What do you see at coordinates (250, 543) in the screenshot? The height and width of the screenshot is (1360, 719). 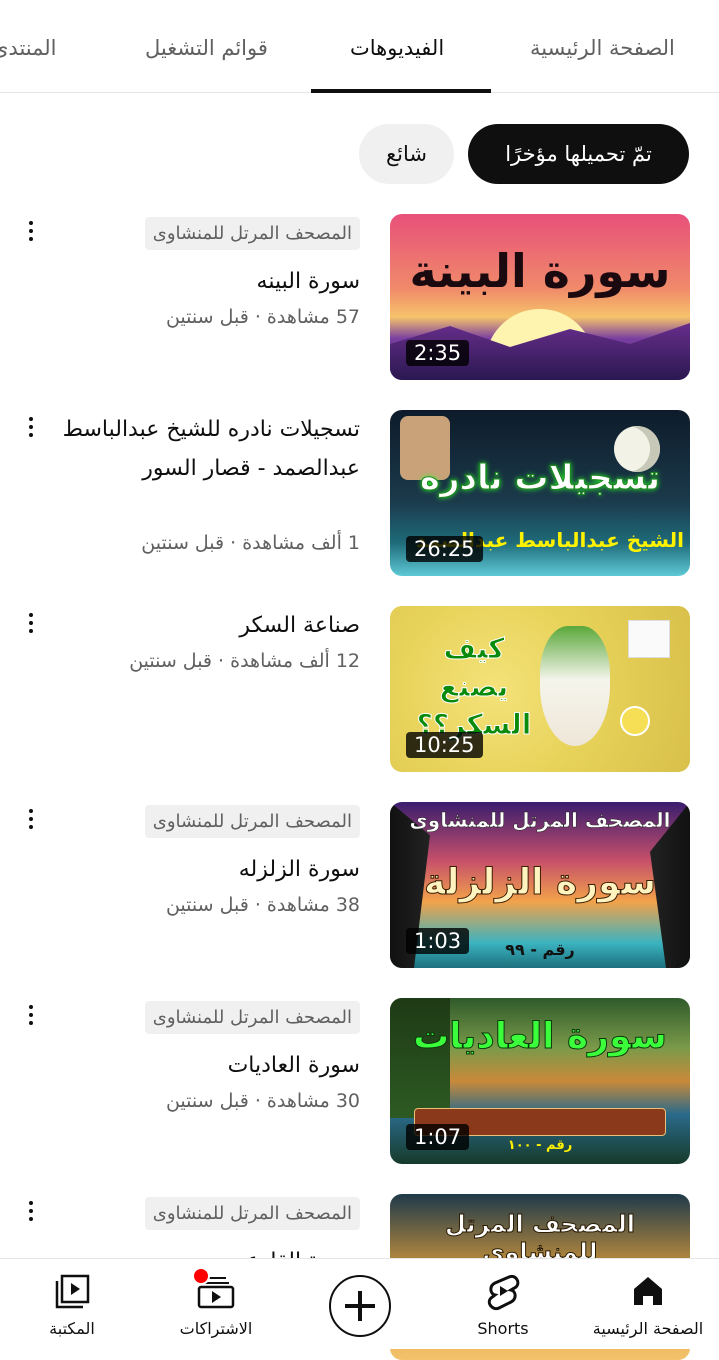 I see `video-meta: 1 ألف مشاهدة · قبل سنتين` at bounding box center [250, 543].